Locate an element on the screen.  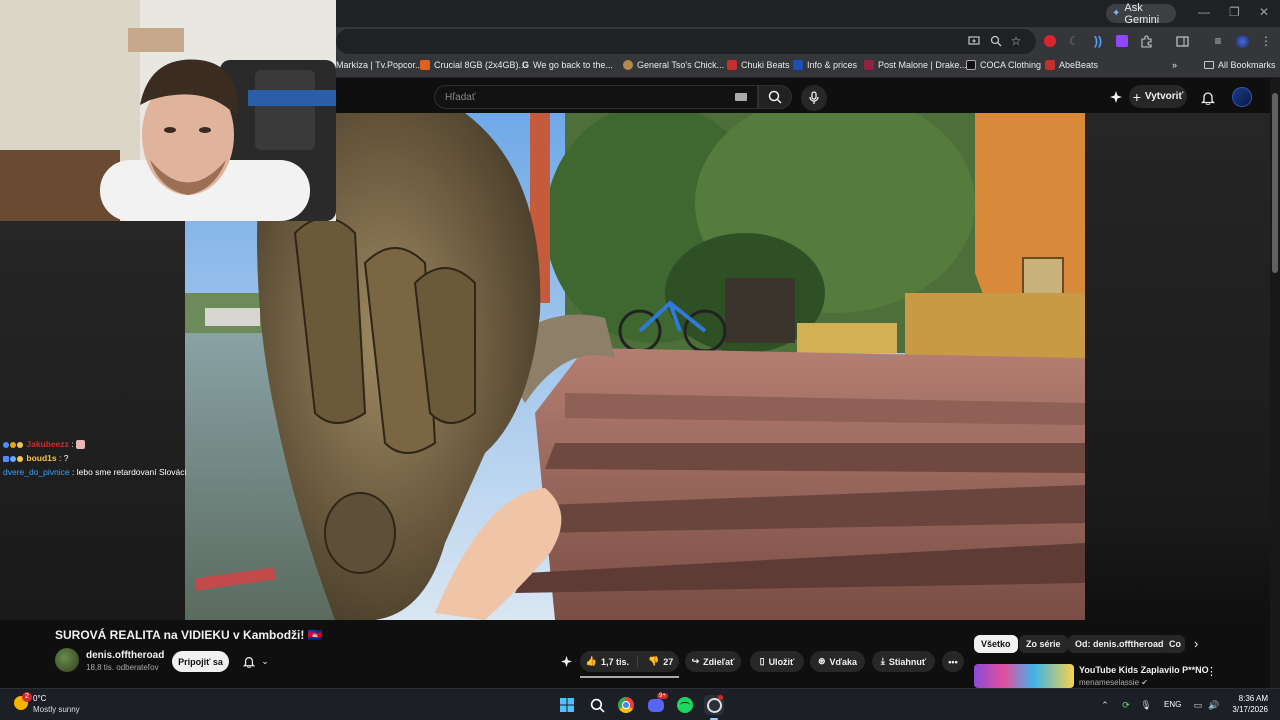
chat-username: boud1s is located at coordinates (41, 458).